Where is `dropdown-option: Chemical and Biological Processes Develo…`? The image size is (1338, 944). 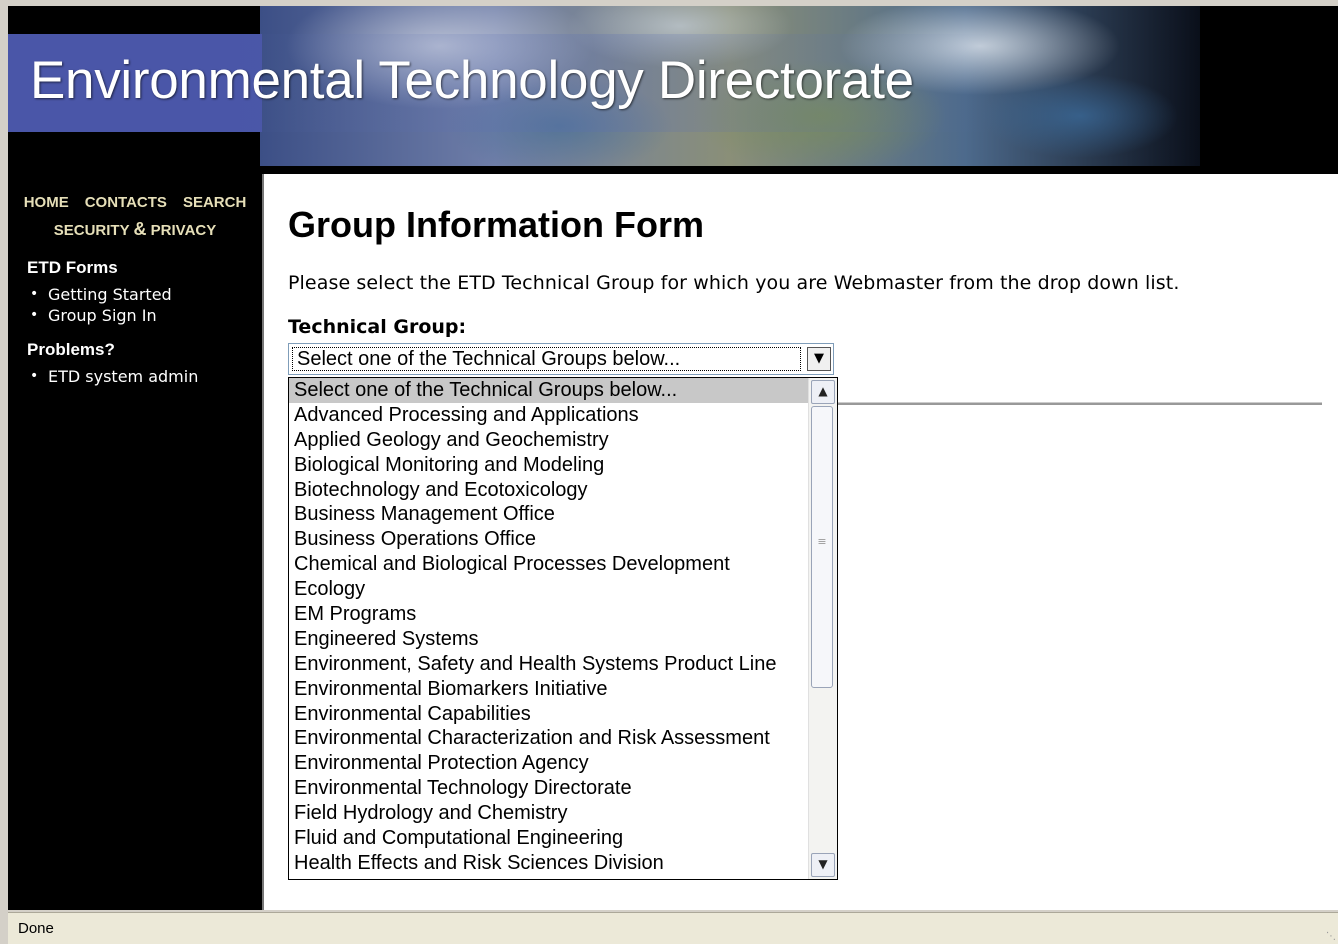 dropdown-option: Chemical and Biological Processes Develo… is located at coordinates (549, 564).